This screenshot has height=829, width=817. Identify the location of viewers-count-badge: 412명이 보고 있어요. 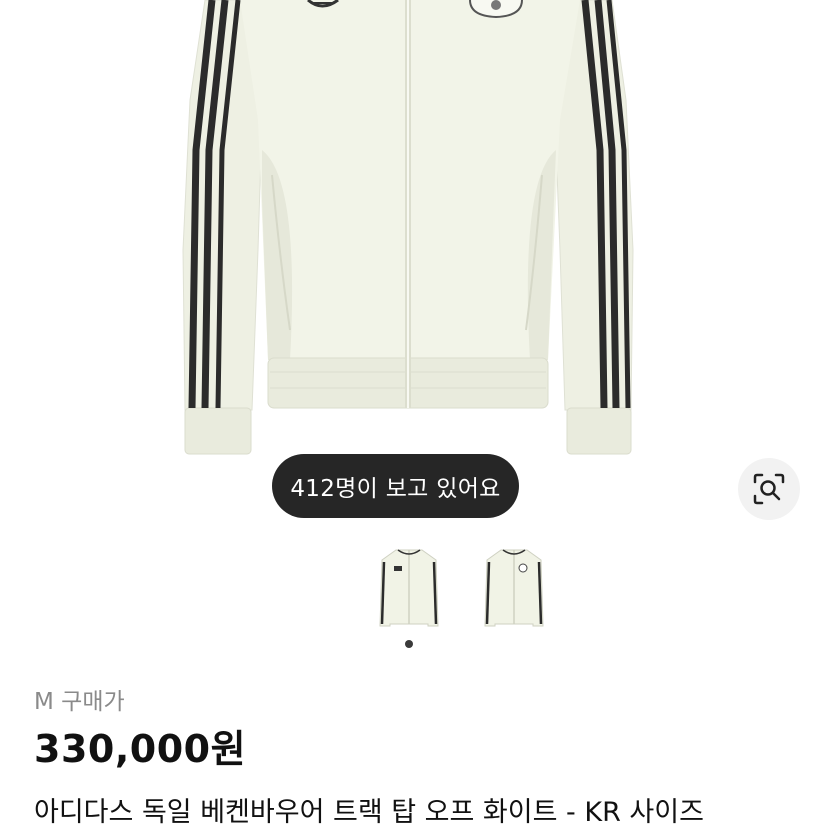
(395, 486).